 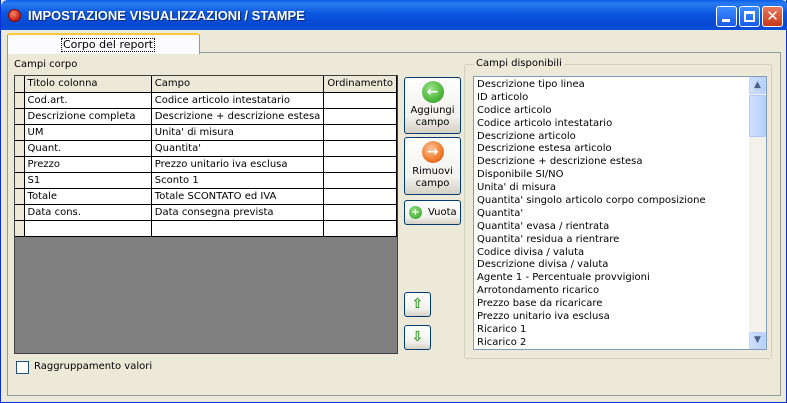 What do you see at coordinates (88, 212) in the screenshot?
I see `cell-title: Data cons.` at bounding box center [88, 212].